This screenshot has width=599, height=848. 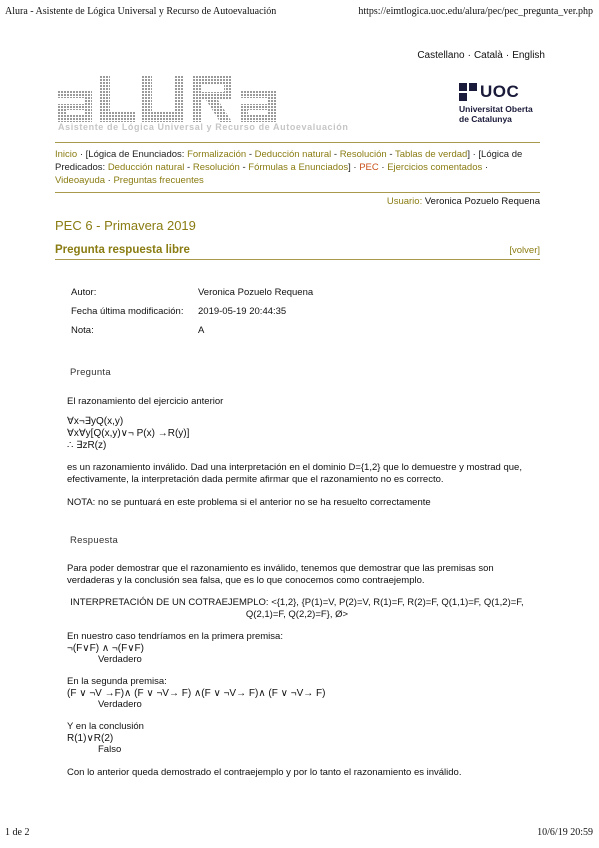 I want to click on nav-ejercicios-comentados: Ejercicios comentados, so click(x=434, y=167).